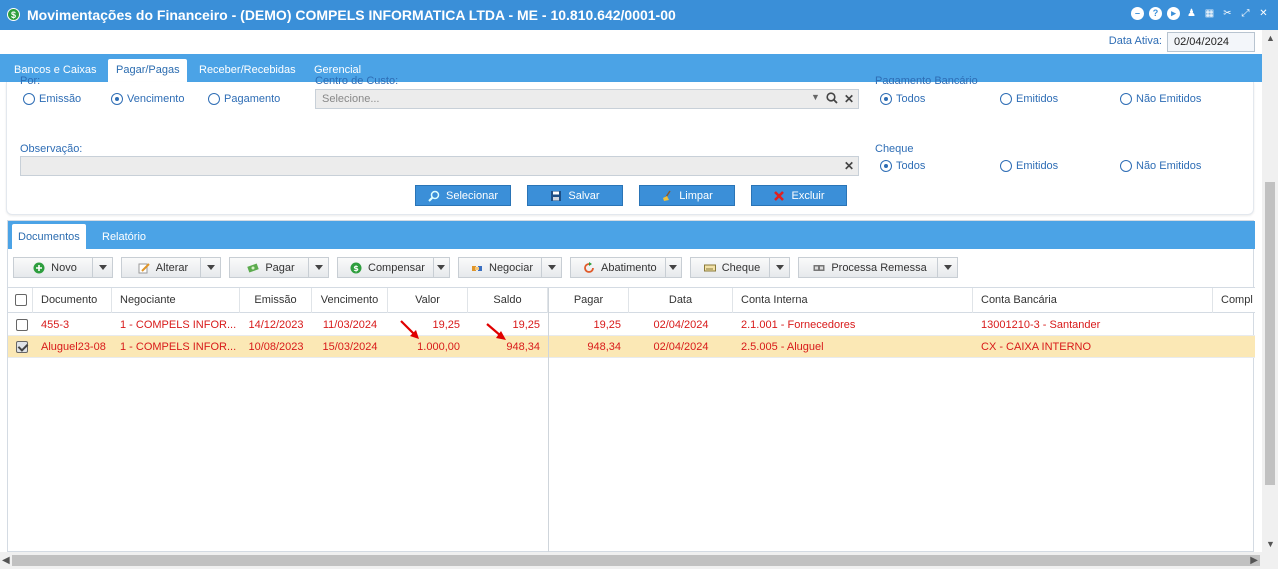  Describe the element at coordinates (1254, 560) in the screenshot. I see `scroll-right-icon: ▶` at that location.